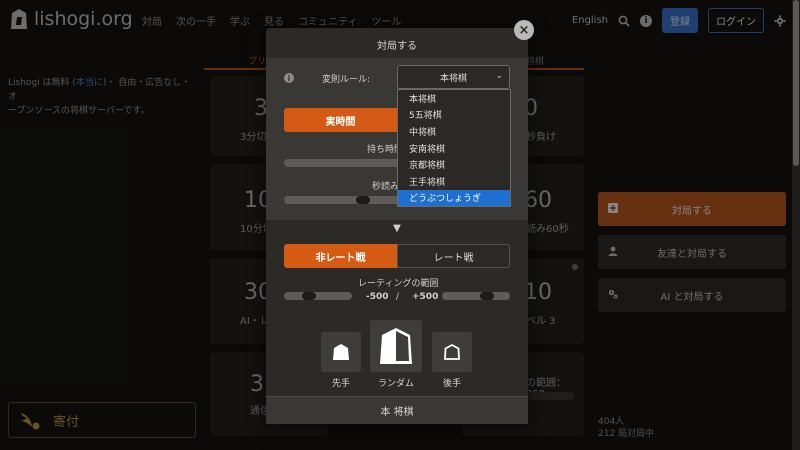 This screenshot has width=800, height=450. I want to click on close-icon: ×, so click(524, 30).